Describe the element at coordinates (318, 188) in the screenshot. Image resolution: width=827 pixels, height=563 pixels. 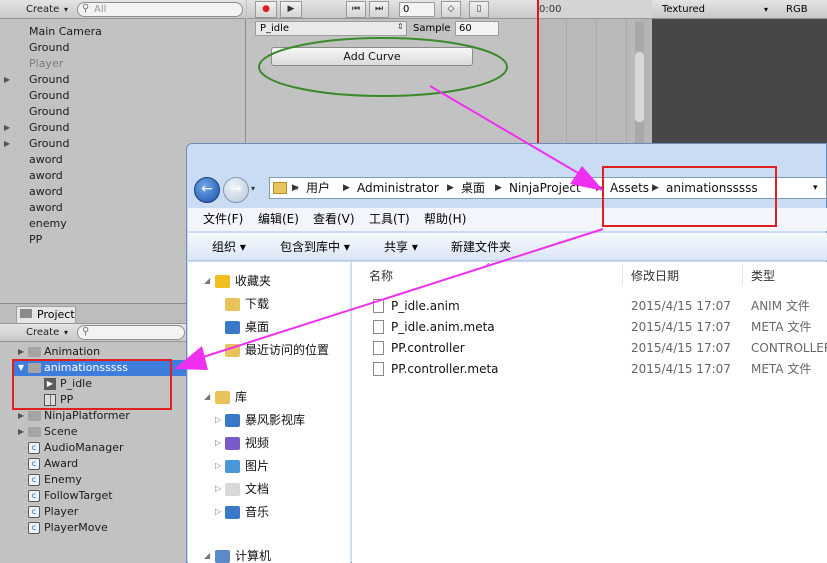
I see `breadcrumb-item: 用户` at that location.